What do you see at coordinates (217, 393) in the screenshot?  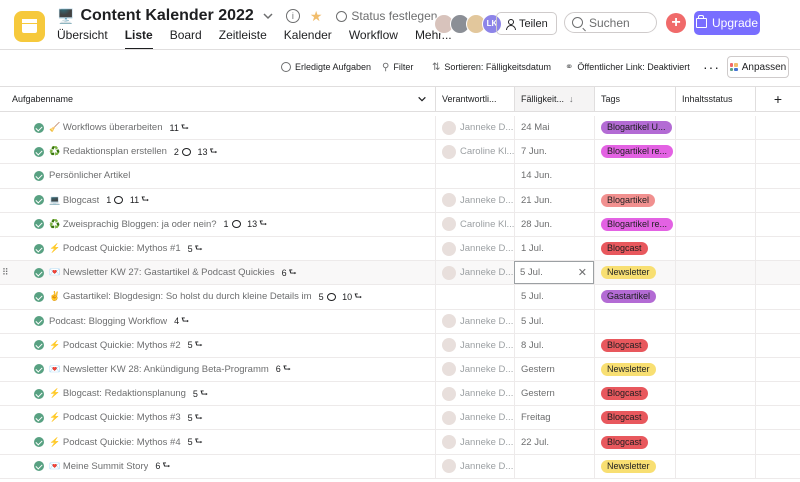 I see `task-name-cell: ⚡ Blogcast: Redaktionsplanung 5 ⮑` at bounding box center [217, 393].